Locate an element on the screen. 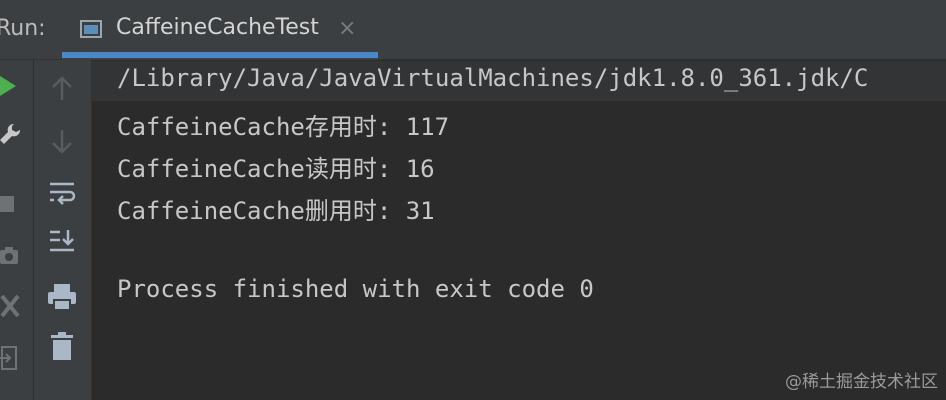 This screenshot has height=400, width=946. up-arrow-icon is located at coordinates (62, 89).